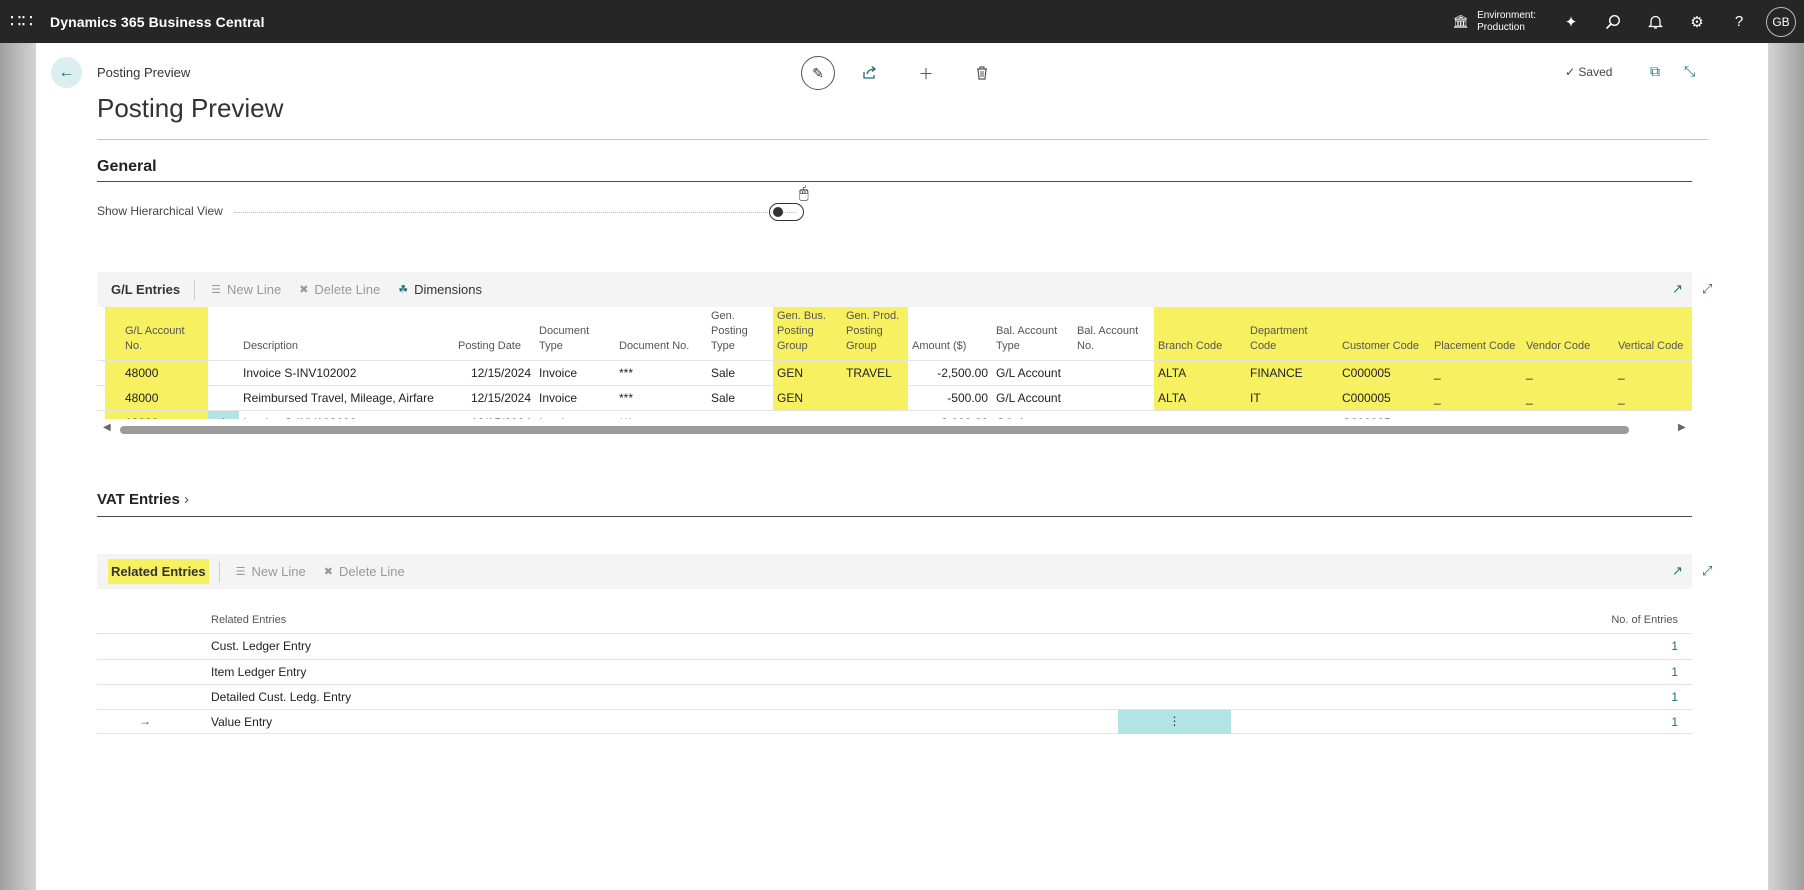 The width and height of the screenshot is (1804, 890). I want to click on scroll-right-arrow-icon: ▶, so click(1682, 427).